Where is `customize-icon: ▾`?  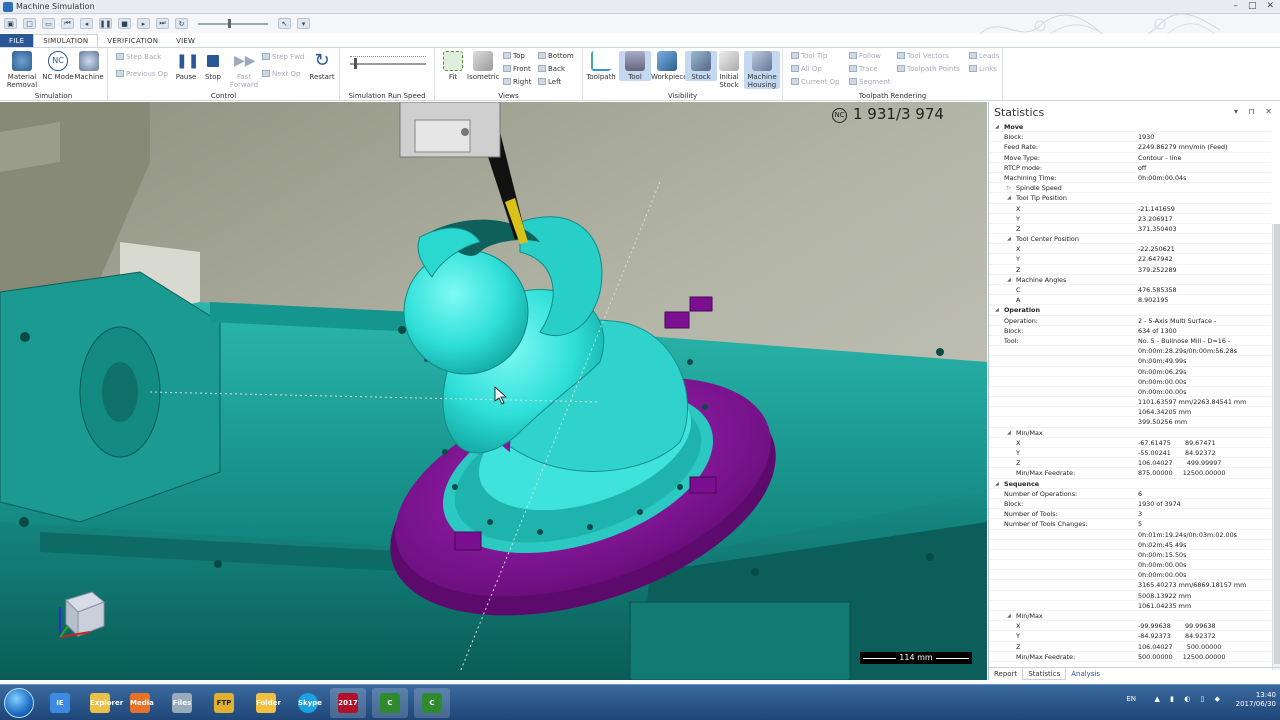
customize-icon: ▾ is located at coordinates (303, 23).